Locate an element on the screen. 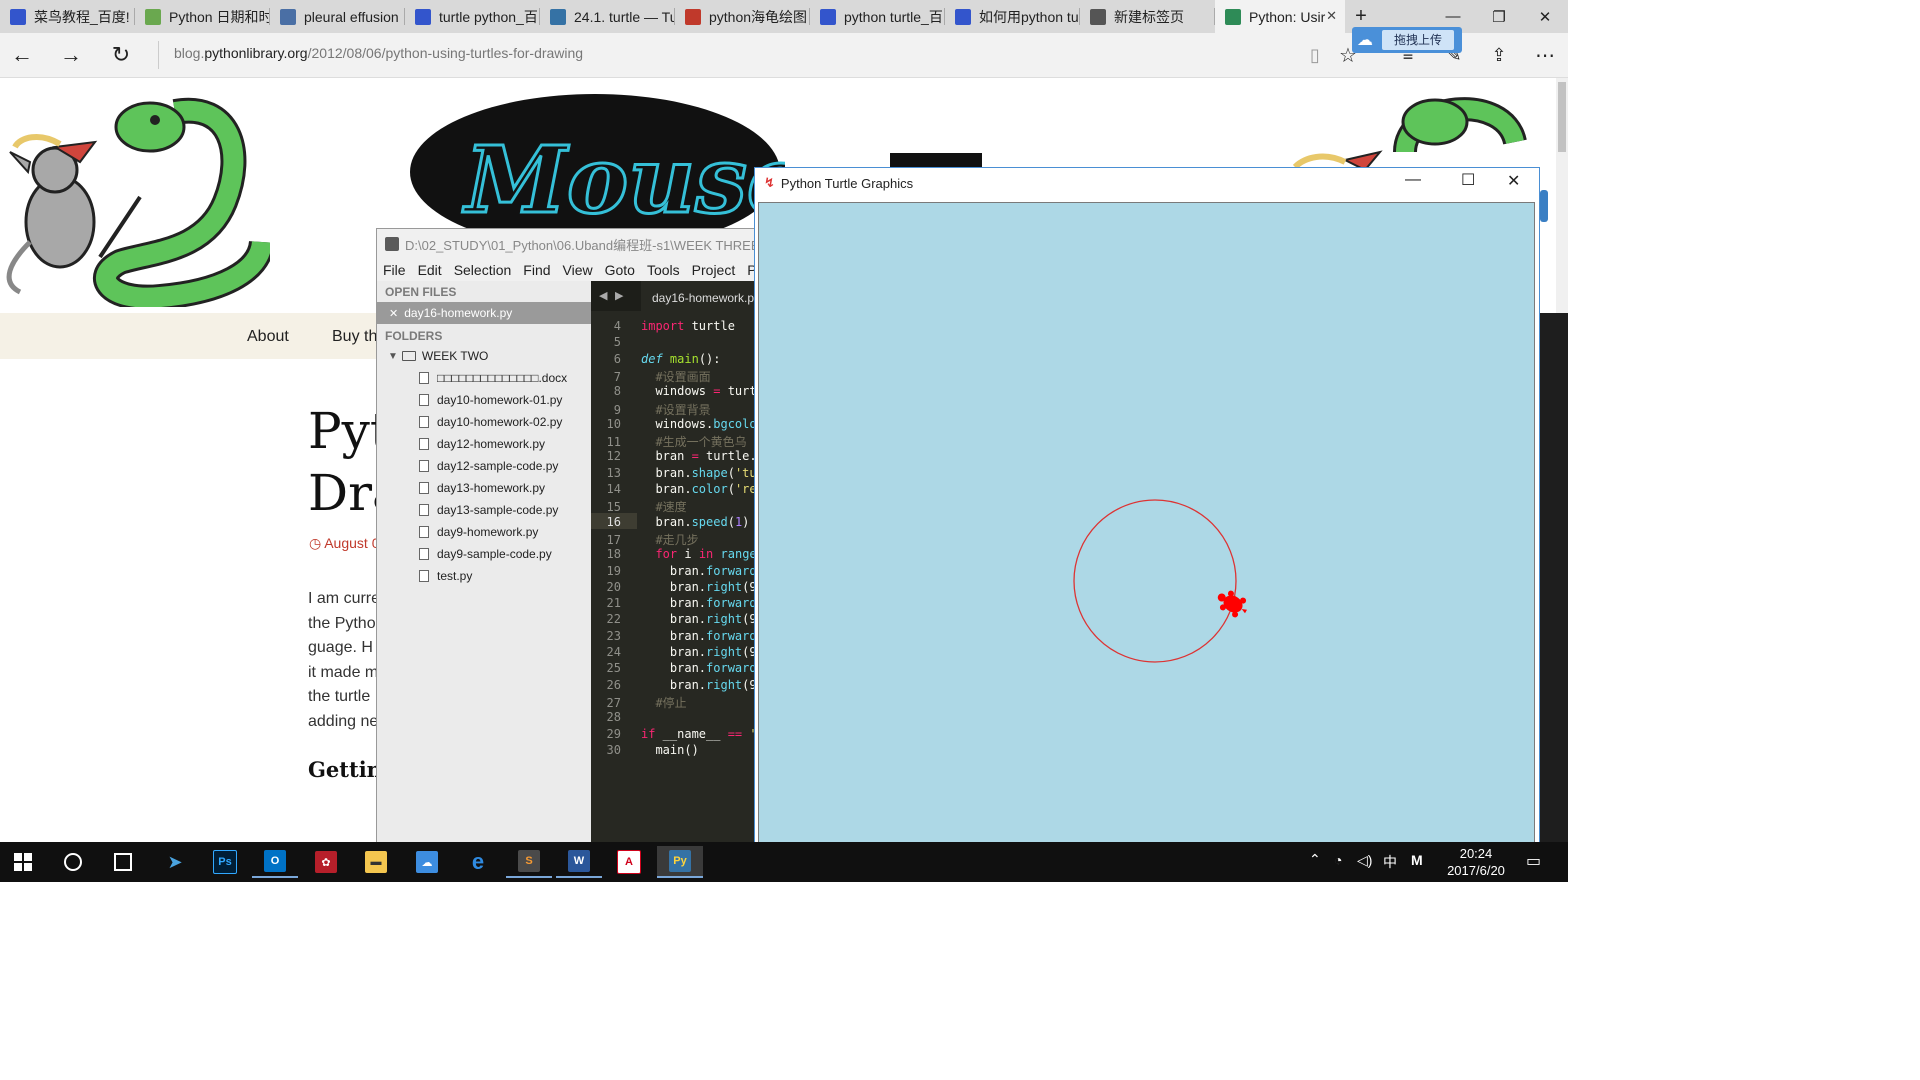  nav-link-about: About is located at coordinates (268, 337).